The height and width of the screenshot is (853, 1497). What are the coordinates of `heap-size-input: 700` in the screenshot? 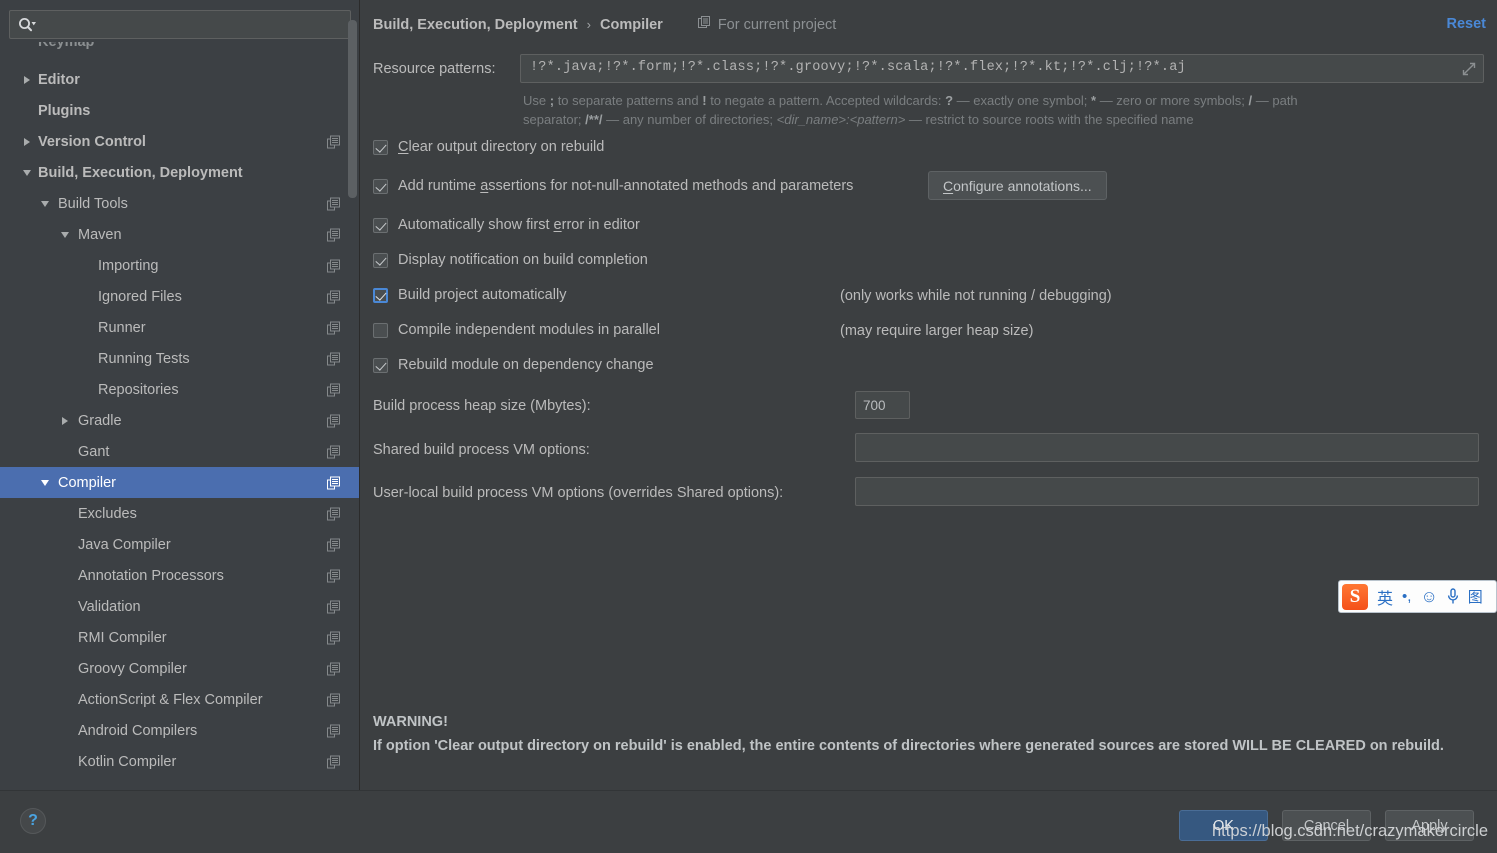 It's located at (882, 405).